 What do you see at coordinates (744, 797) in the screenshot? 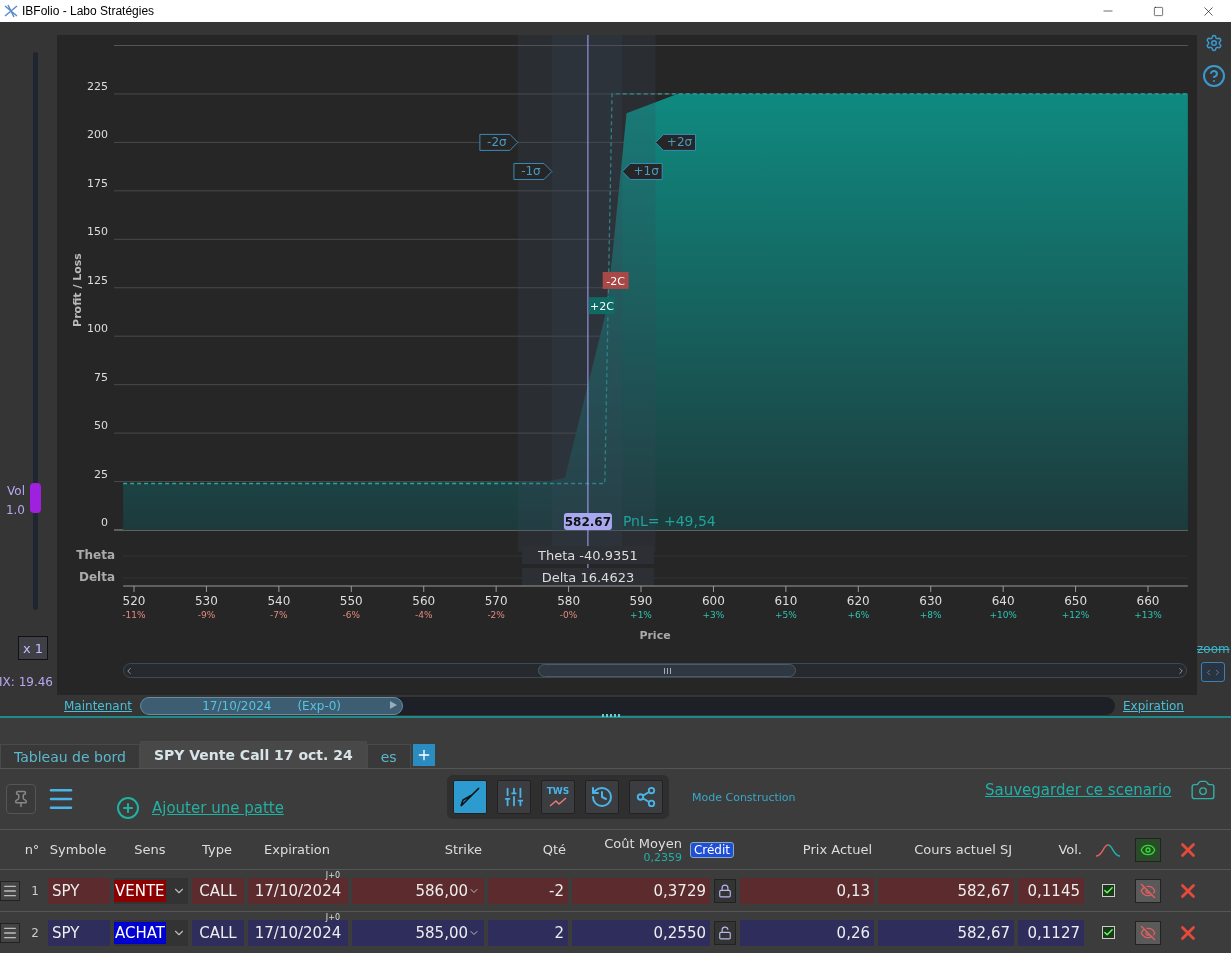
I see `mode-label: Mode Construction` at bounding box center [744, 797].